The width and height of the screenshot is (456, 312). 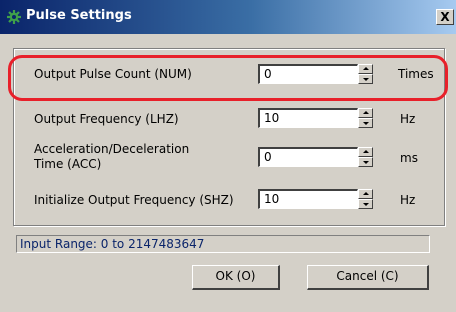 What do you see at coordinates (79, 15) in the screenshot?
I see `window-title: Pulse Settings` at bounding box center [79, 15].